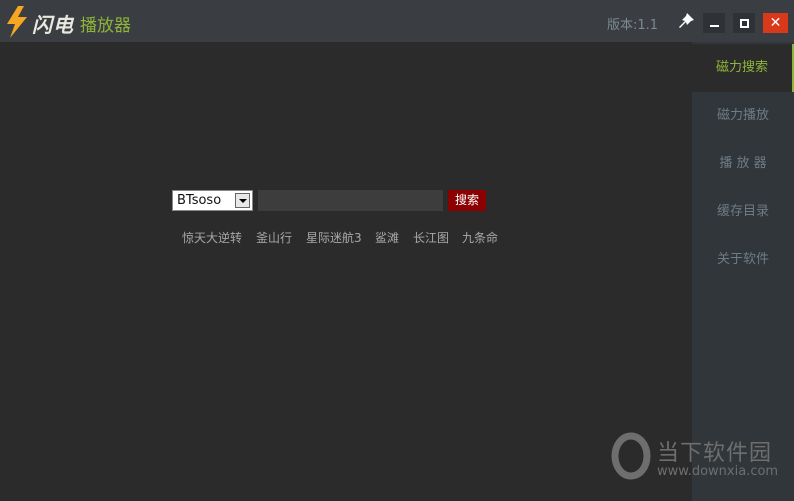 This screenshot has width=794, height=501. What do you see at coordinates (467, 200) in the screenshot?
I see `search-button: 搜索` at bounding box center [467, 200].